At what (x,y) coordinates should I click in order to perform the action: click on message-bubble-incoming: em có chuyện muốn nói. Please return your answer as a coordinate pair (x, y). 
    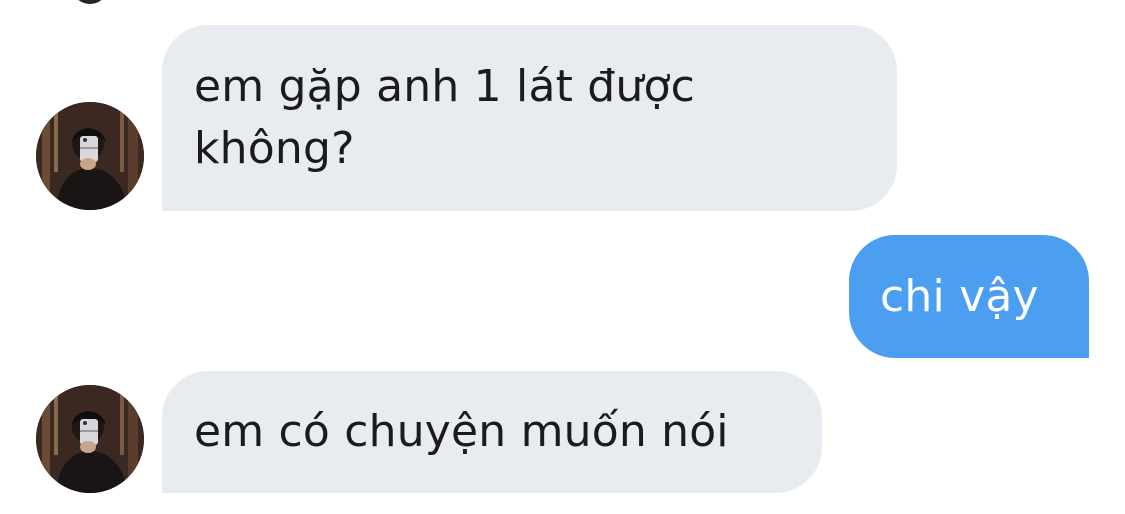
    Looking at the image, I should click on (492, 432).